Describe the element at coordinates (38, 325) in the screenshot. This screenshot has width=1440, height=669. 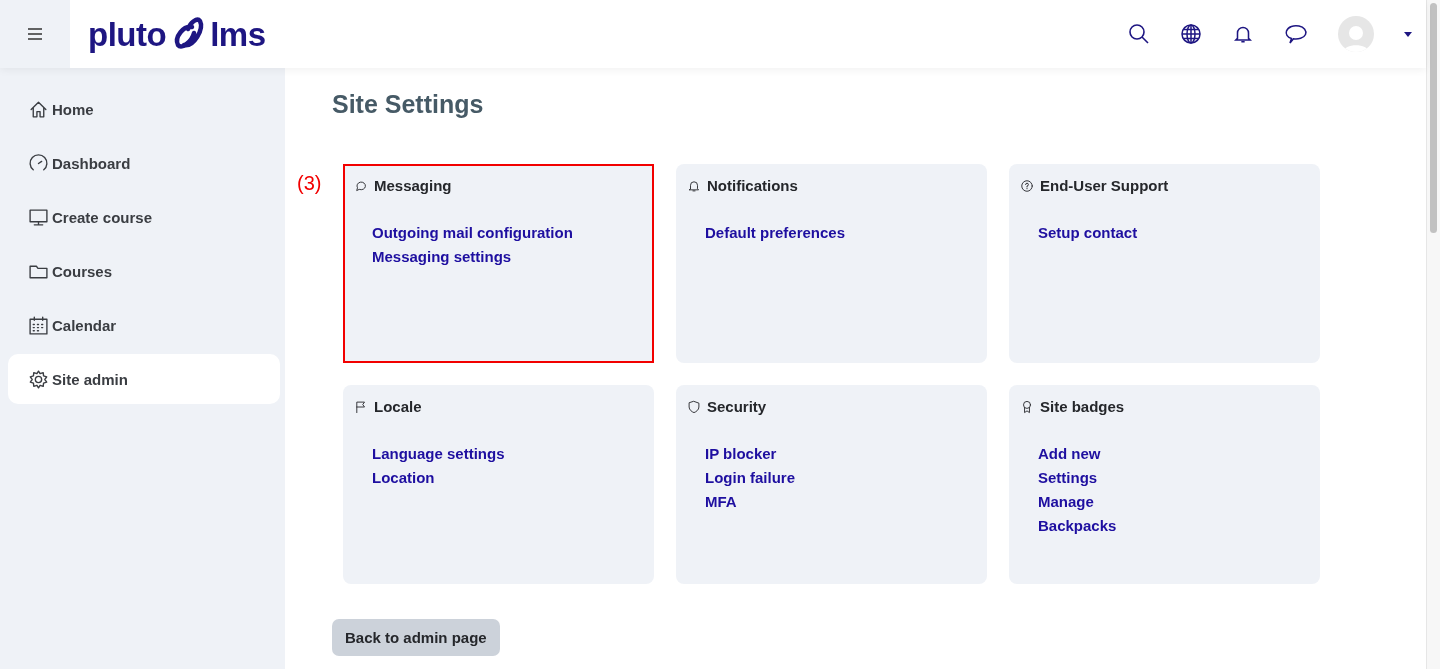
I see `calendar-icon` at that location.